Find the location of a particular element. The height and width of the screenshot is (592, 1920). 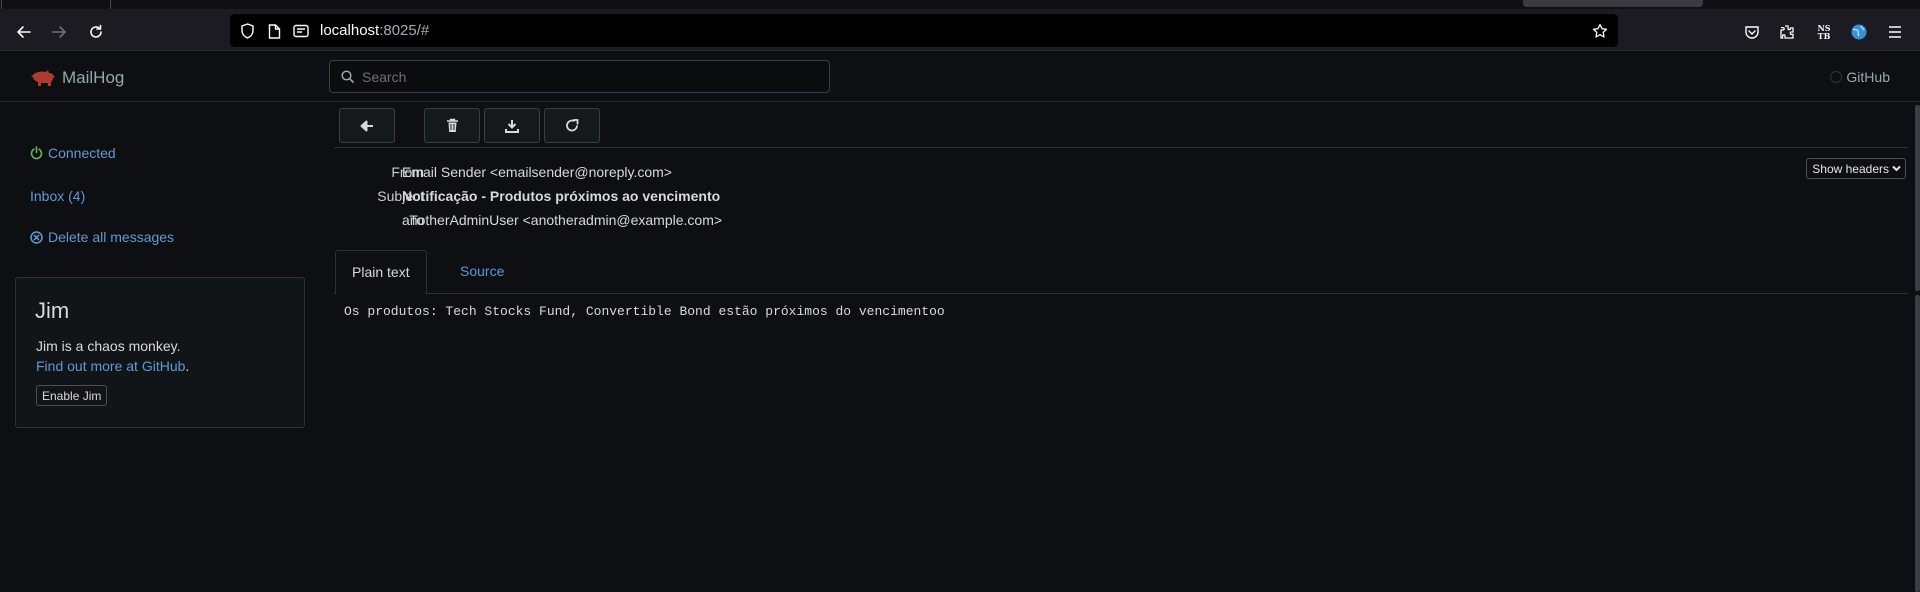

brand-name: MailHog is located at coordinates (93, 77).